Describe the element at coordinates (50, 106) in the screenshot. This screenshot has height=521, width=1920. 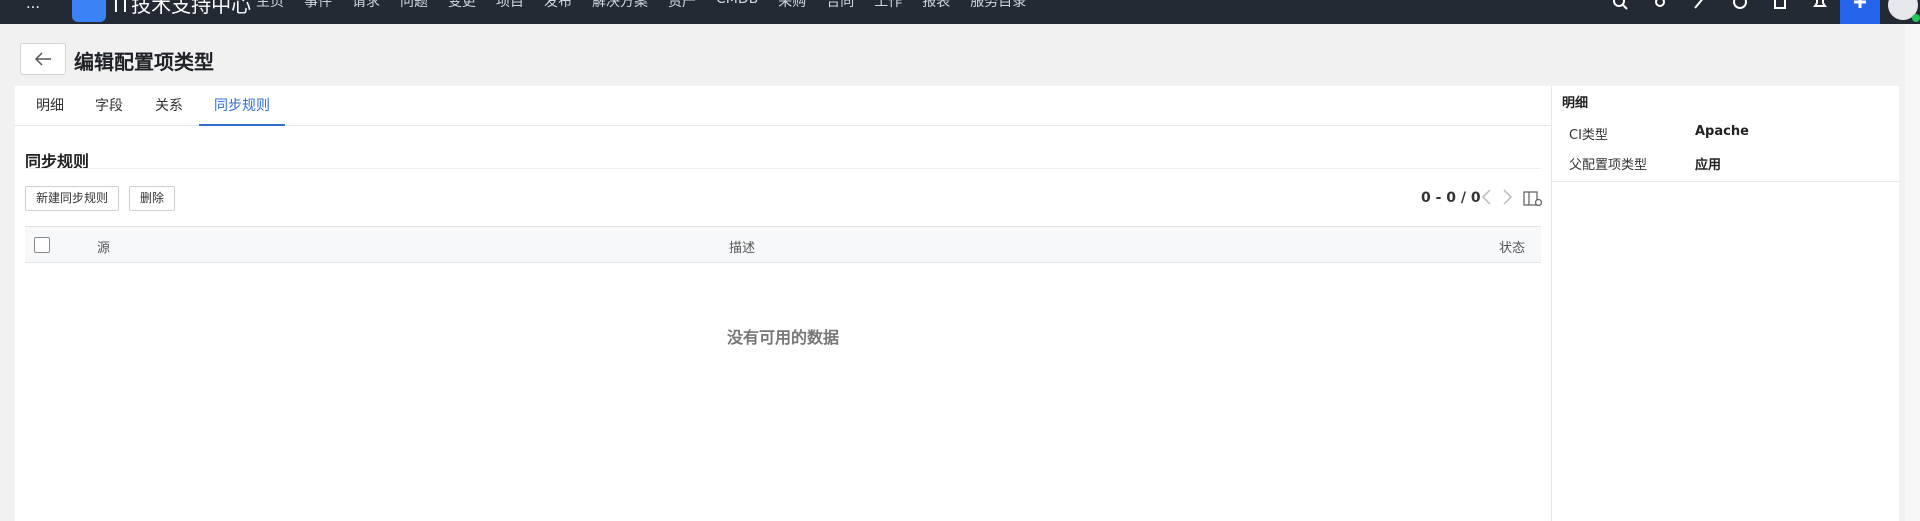
I see `tab-details: 明细` at that location.